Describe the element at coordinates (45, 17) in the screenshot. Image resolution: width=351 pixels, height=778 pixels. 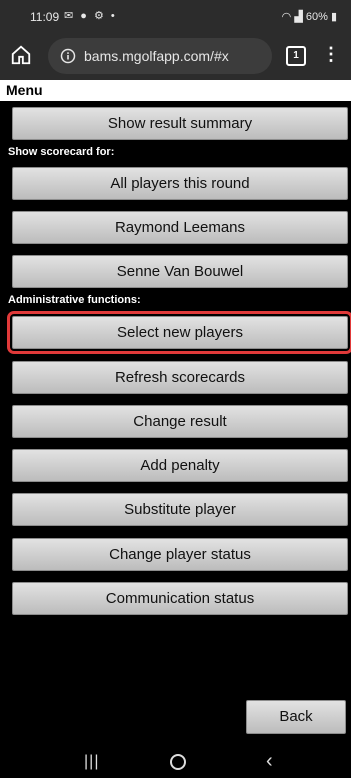
I see `status-time: 11:09` at that location.